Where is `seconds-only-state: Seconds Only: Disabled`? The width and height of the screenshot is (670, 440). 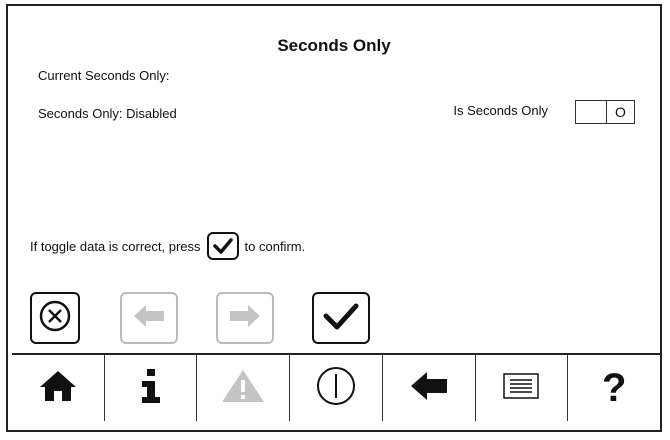
seconds-only-state: Seconds Only: Disabled is located at coordinates (107, 113).